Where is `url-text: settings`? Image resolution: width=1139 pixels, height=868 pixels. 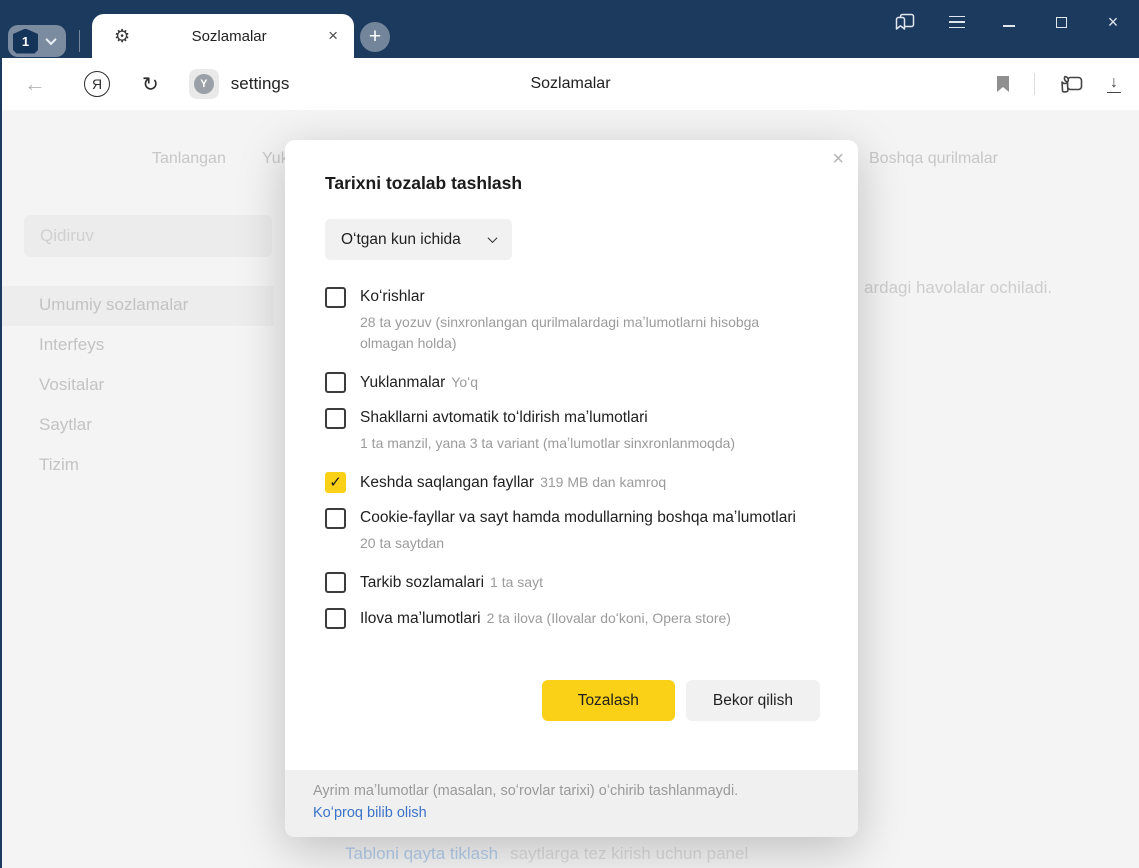 url-text: settings is located at coordinates (260, 84).